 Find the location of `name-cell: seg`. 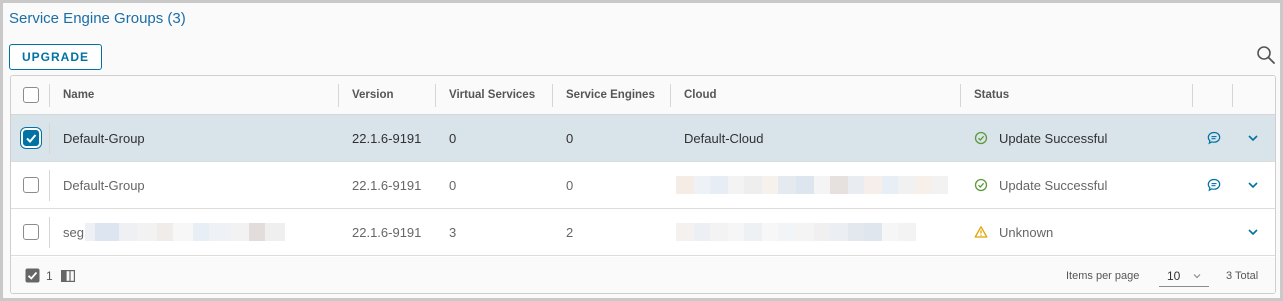

name-cell: seg is located at coordinates (174, 232).